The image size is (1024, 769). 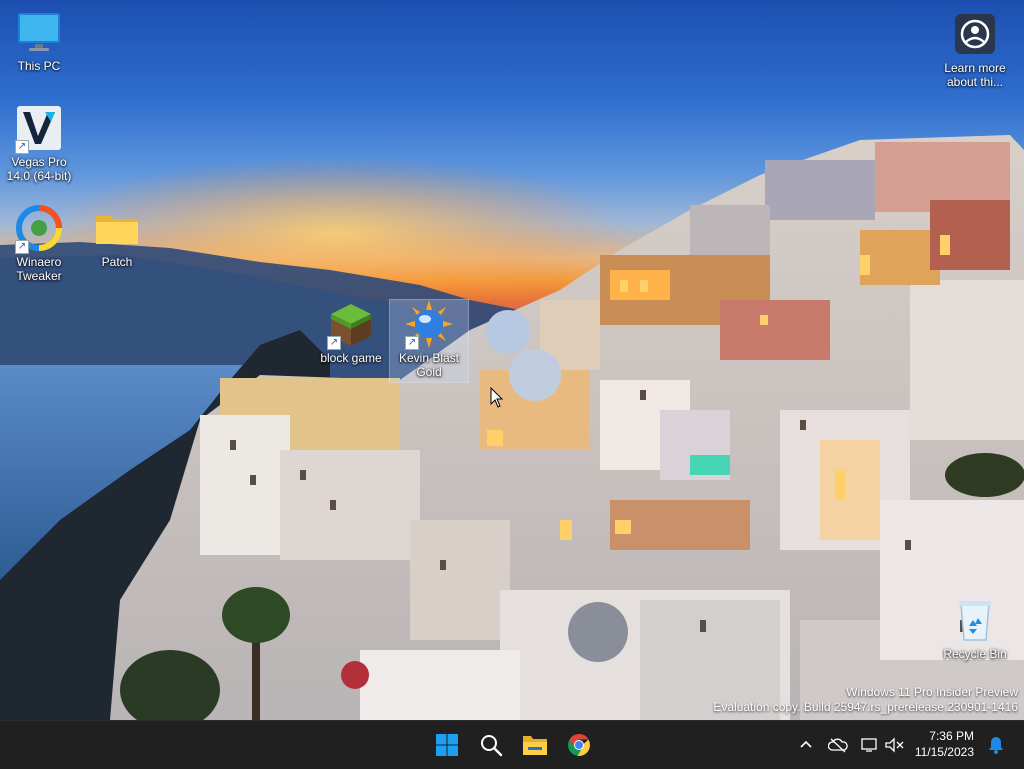 What do you see at coordinates (975, 654) in the screenshot?
I see `desktop-icon-label: Recycle Bin` at bounding box center [975, 654].